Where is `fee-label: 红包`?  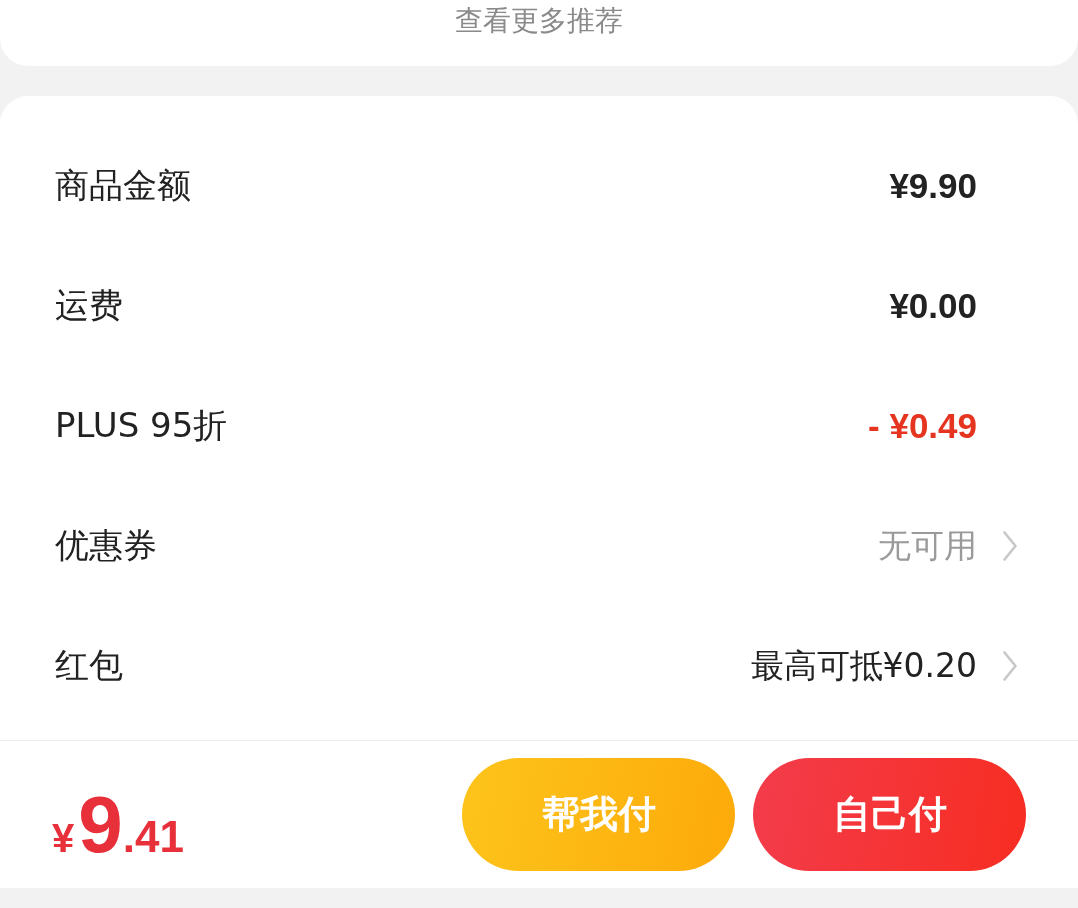
fee-label: 红包 is located at coordinates (89, 665).